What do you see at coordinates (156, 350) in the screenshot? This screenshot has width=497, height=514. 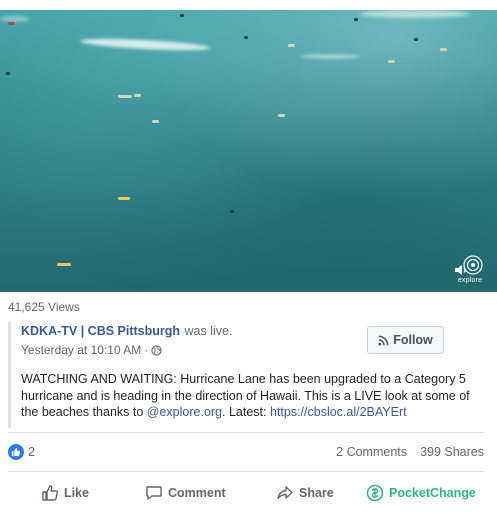 I see `globe-icon` at bounding box center [156, 350].